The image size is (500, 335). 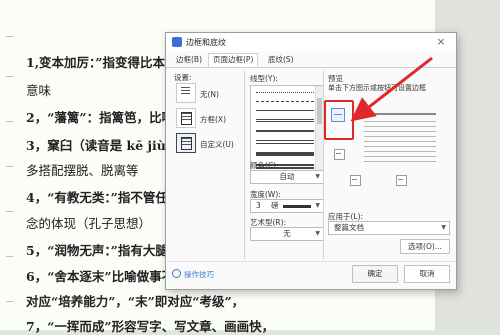 I want to click on setting-none-label: 无(N), so click(x=209, y=94).